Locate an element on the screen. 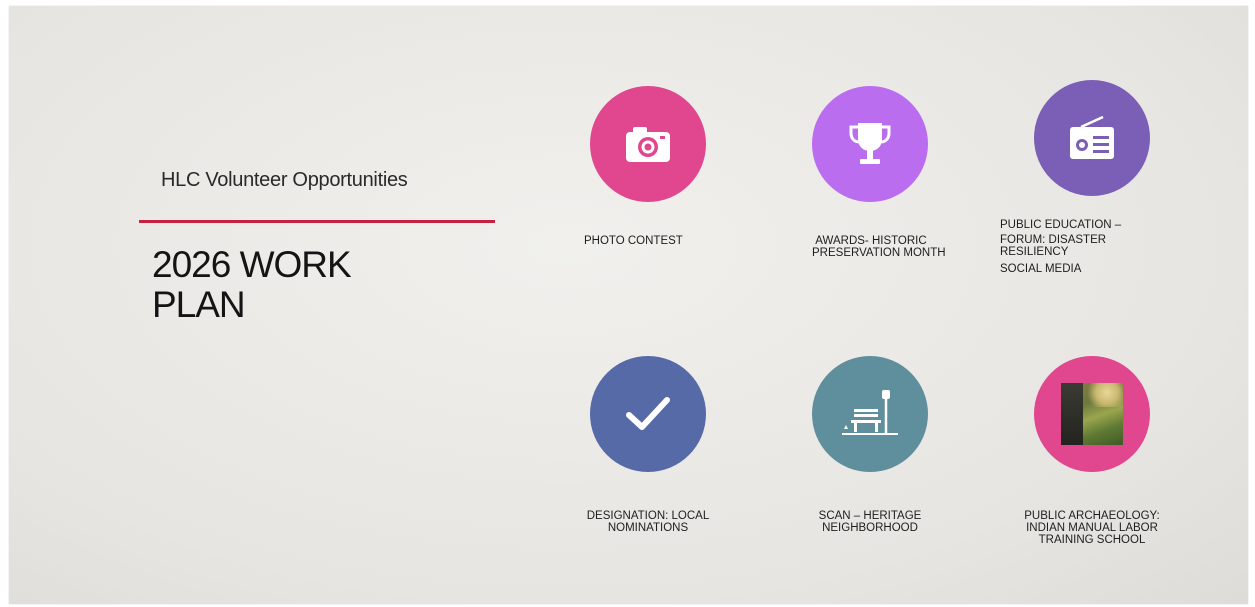 The height and width of the screenshot is (607, 1255). awards-label: AWARDS- HISTORIC PRESERVATION MONTH is located at coordinates (879, 247).